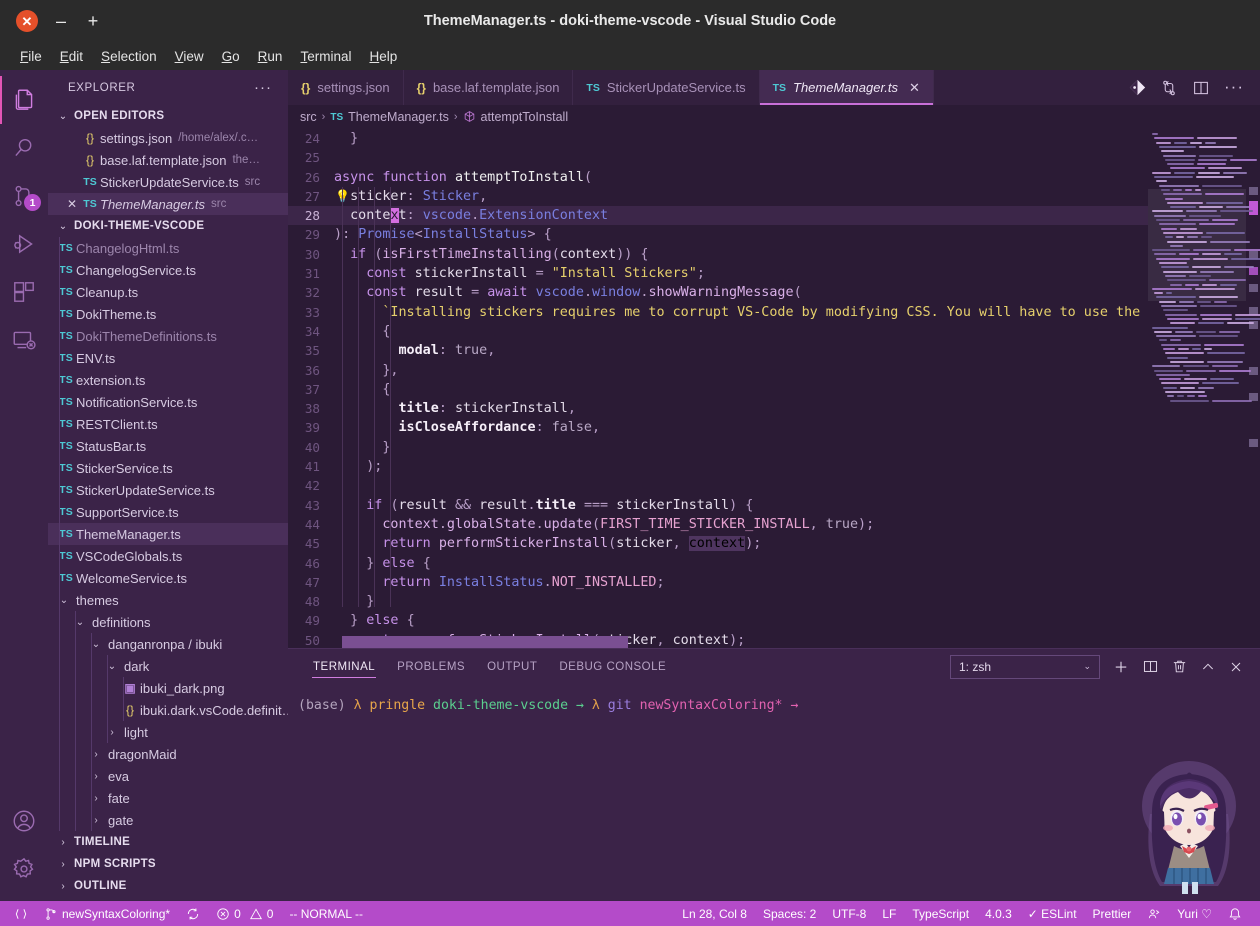 The width and height of the screenshot is (1260, 926). Describe the element at coordinates (525, 117) in the screenshot. I see `breadcrumb-symbol: attemptToInstall` at that location.